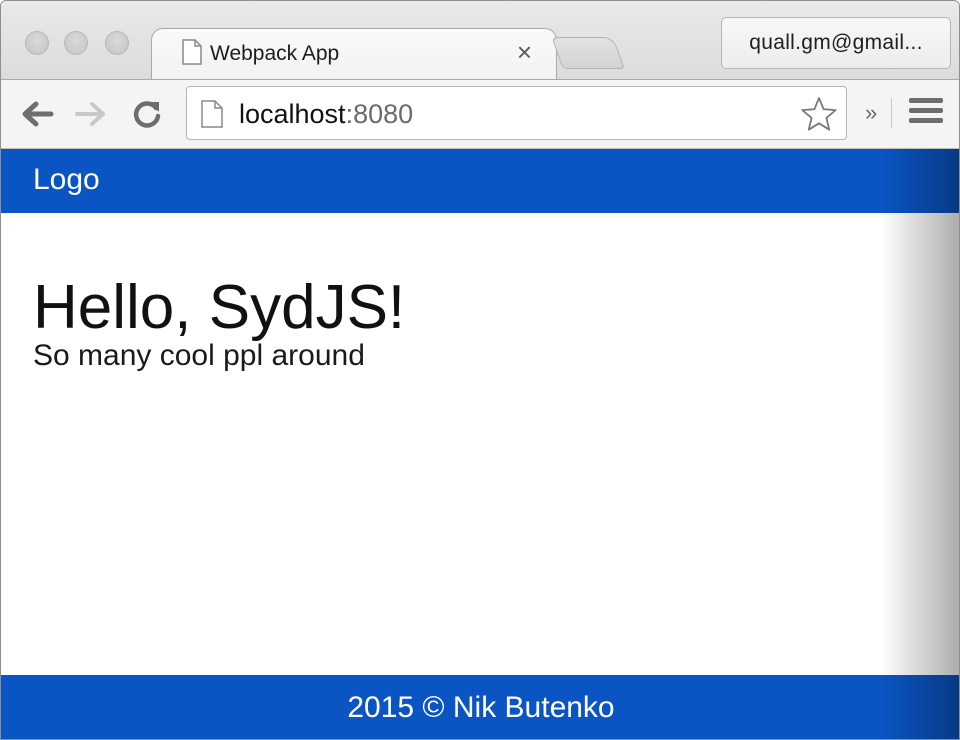  What do you see at coordinates (379, 114) in the screenshot?
I see `url-port: :8080` at bounding box center [379, 114].